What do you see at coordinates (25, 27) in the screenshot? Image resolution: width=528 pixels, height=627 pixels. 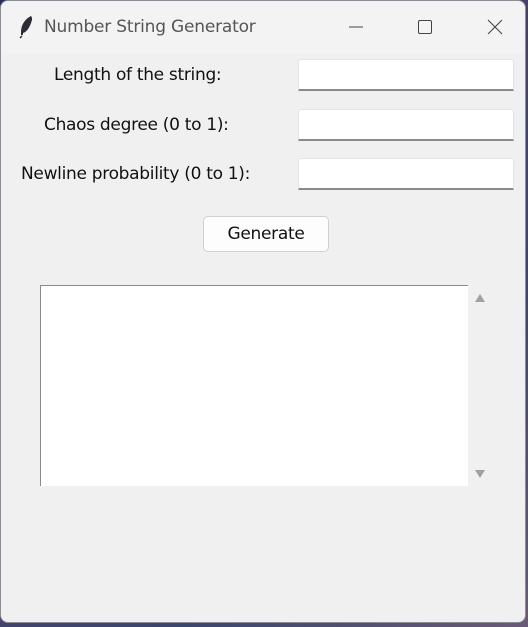 I see `feather-icon` at bounding box center [25, 27].